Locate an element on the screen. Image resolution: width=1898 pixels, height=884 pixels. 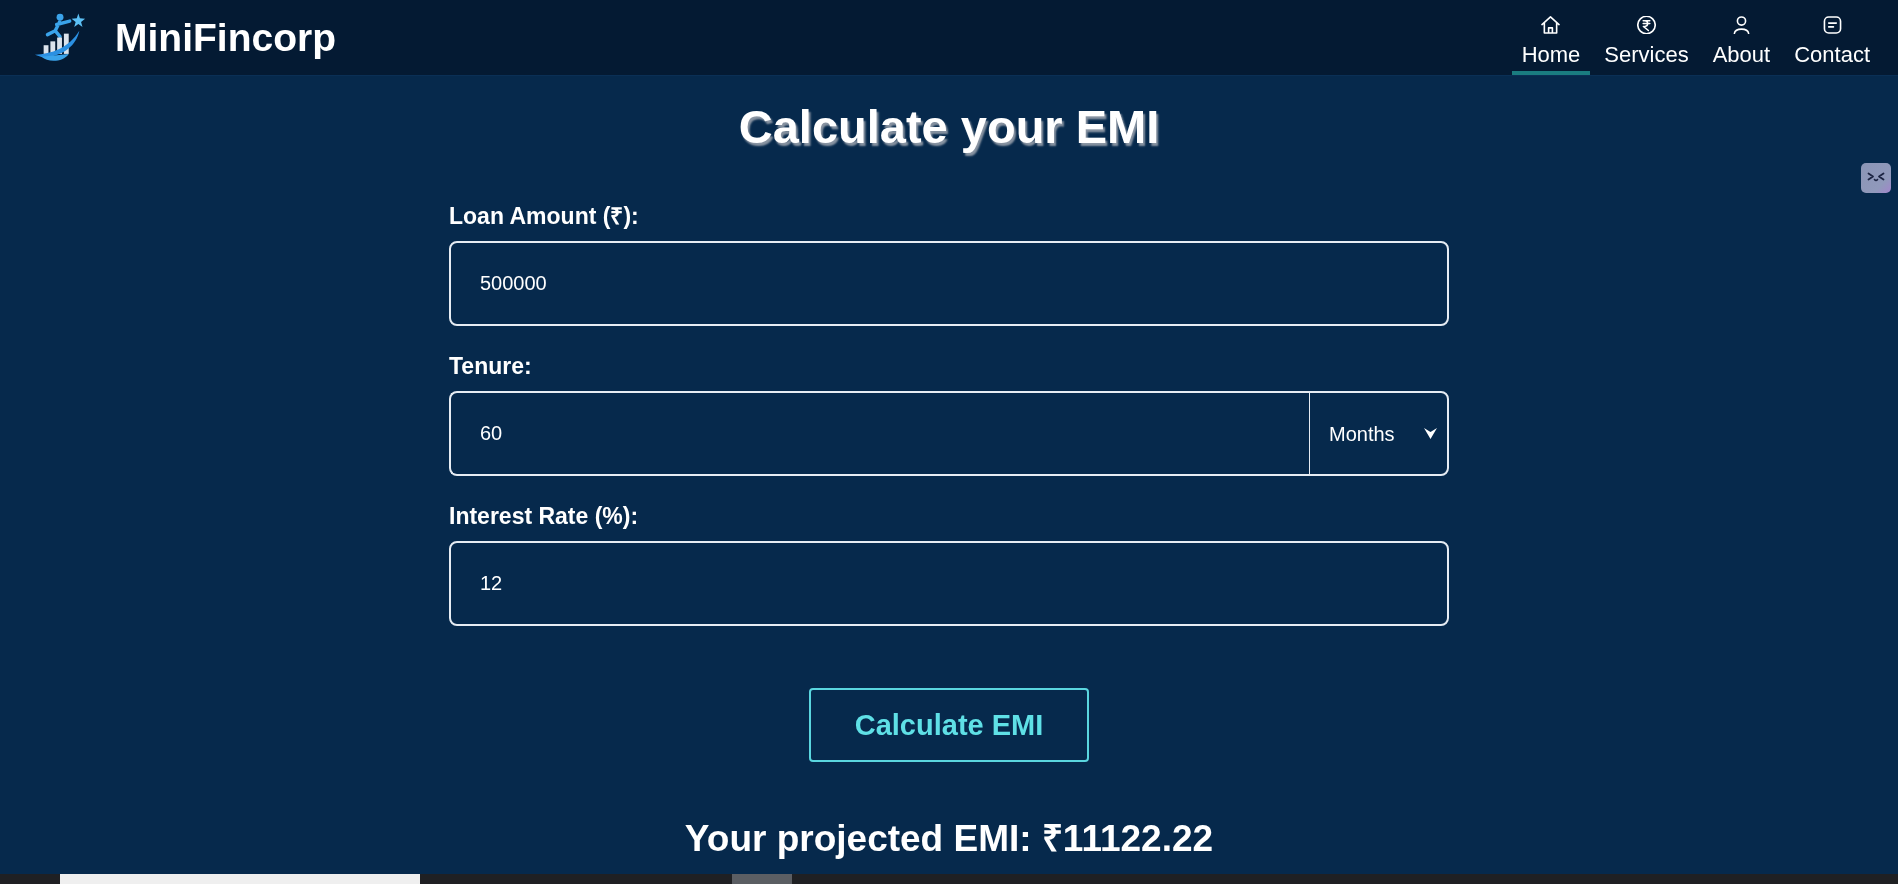
page-title: Calculate your EMI is located at coordinates (949, 127).